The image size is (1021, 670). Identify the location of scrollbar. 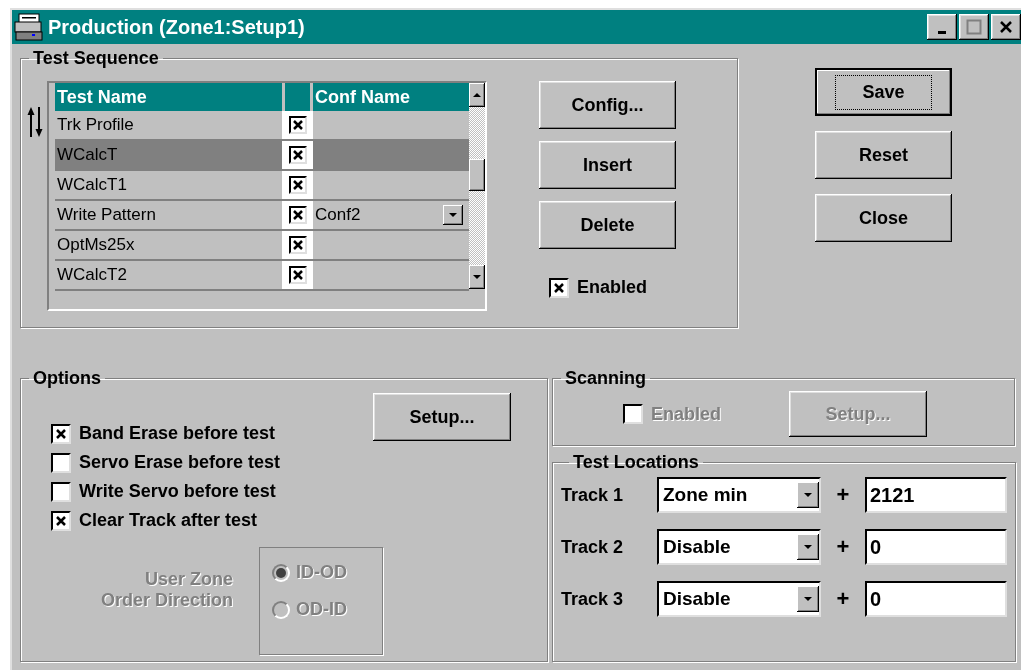
(477, 186).